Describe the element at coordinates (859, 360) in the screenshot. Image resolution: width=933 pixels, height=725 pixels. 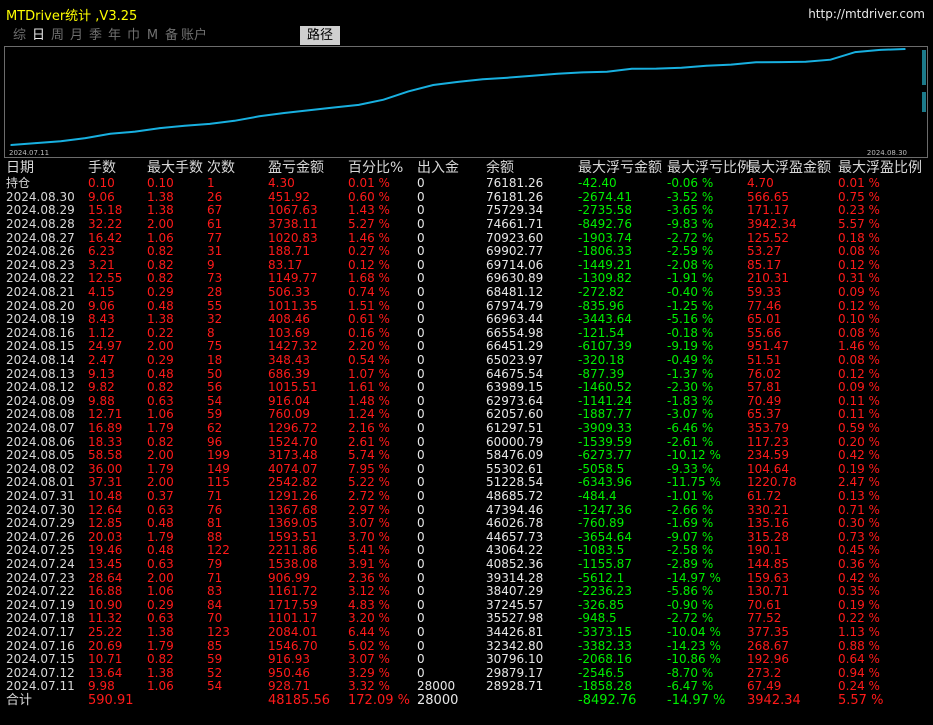
I see `cell-max-float-profit-pct: 0.08 %` at that location.